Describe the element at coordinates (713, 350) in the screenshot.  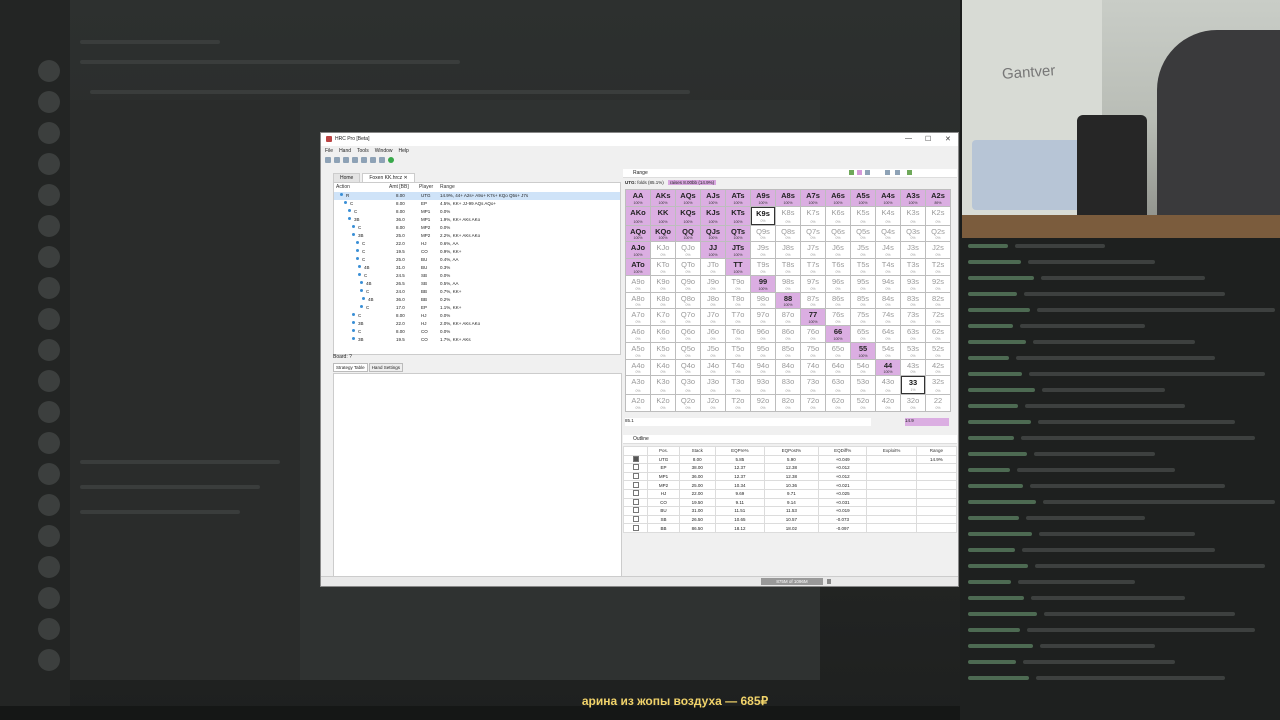
I see `hand-cell: J5o 0%` at that location.